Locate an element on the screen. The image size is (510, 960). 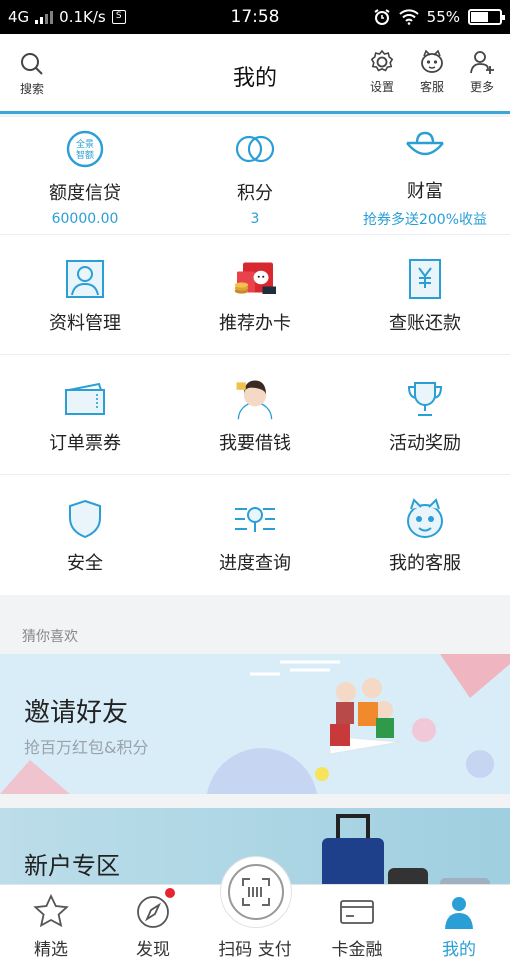
recommend-card-label: 推荐办卡 is located at coordinates (255, 323).